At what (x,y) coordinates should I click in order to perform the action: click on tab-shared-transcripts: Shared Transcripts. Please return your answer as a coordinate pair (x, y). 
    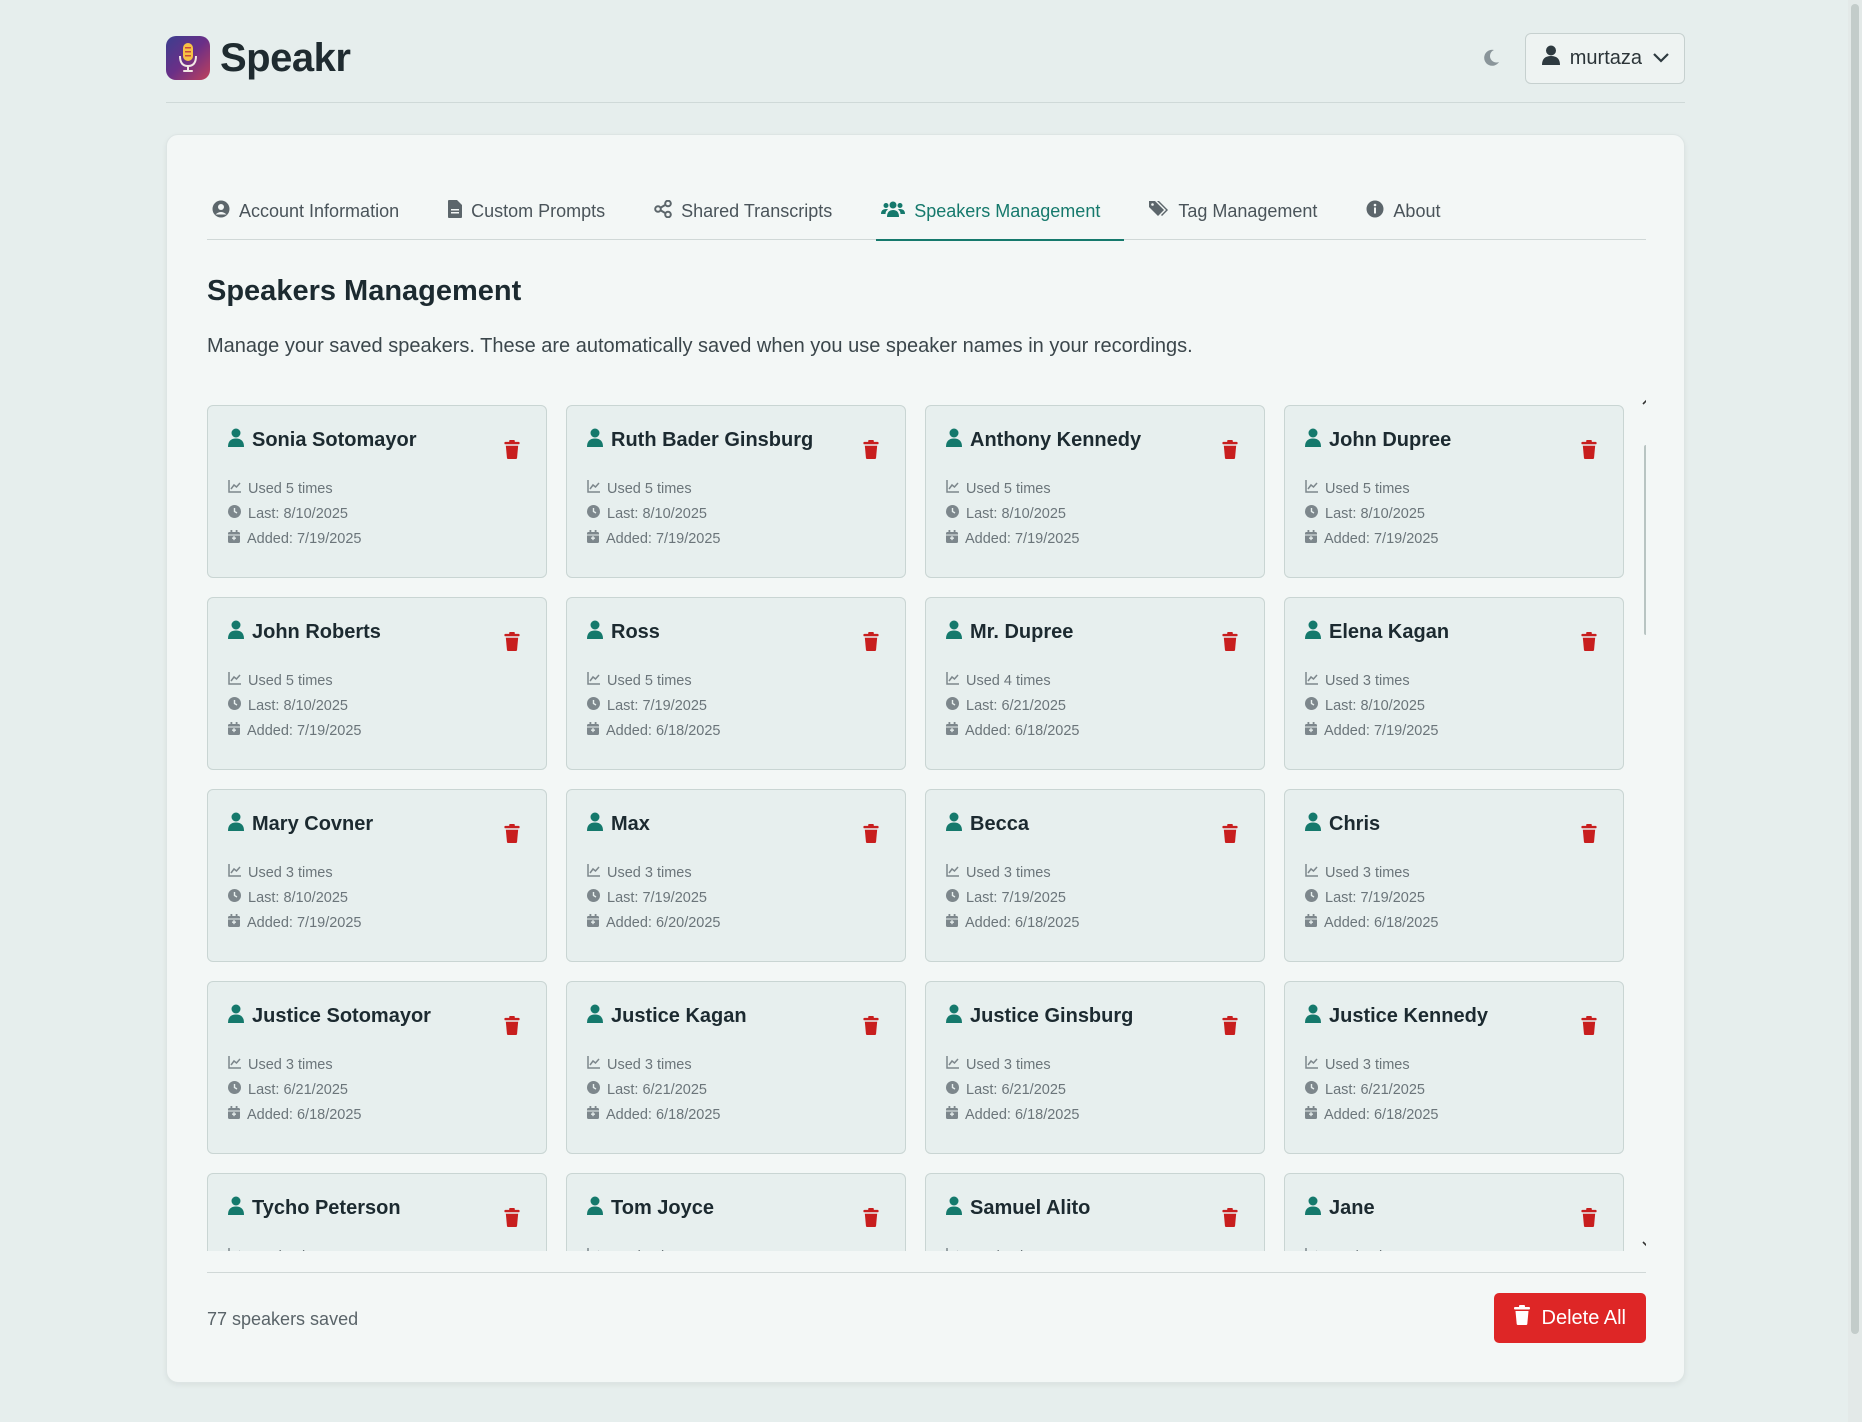
    Looking at the image, I should click on (752, 211).